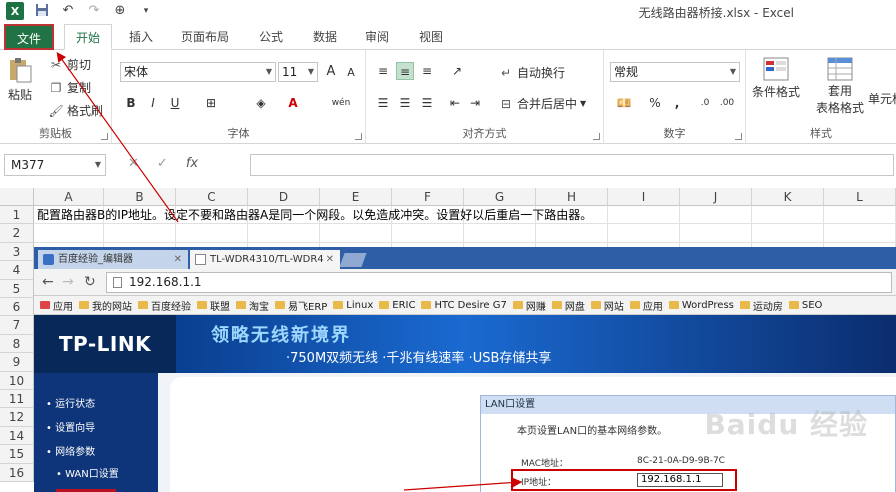 The width and height of the screenshot is (896, 492). What do you see at coordinates (17, 197) in the screenshot?
I see `select-all-corner` at bounding box center [17, 197].